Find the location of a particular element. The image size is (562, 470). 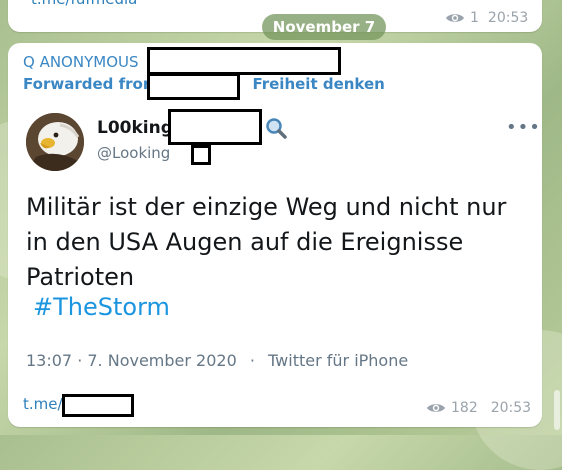

channel-link: t.me/ is located at coordinates (43, 404).